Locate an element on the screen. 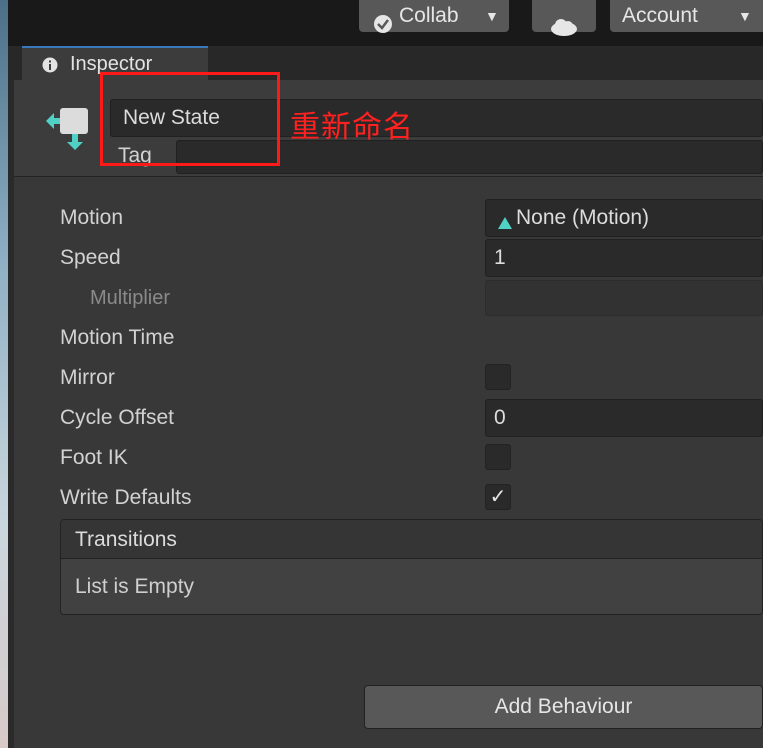 The image size is (763, 748). write-defaults-label: Write Defaults is located at coordinates (126, 497).